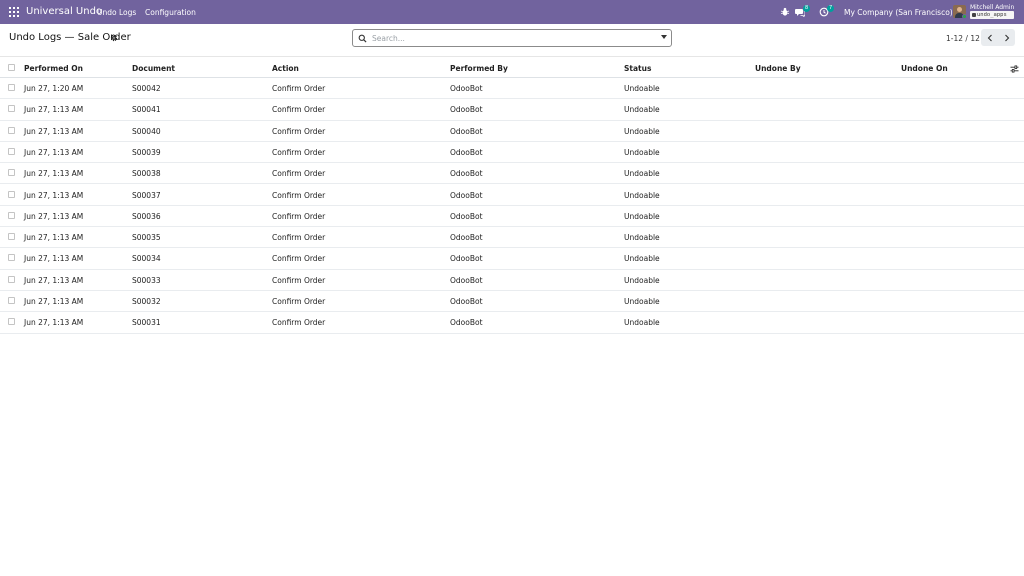  I want to click on messages-count-badge: 8, so click(807, 8).